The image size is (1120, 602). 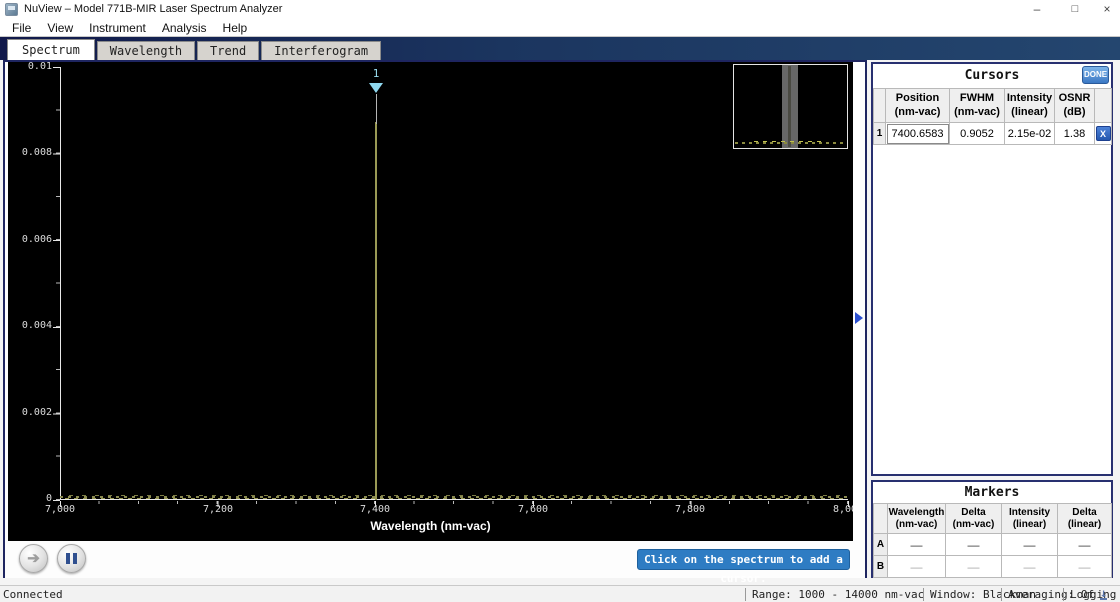 What do you see at coordinates (1029, 566) in the screenshot?
I see `marker-b-intensity: —` at bounding box center [1029, 566].